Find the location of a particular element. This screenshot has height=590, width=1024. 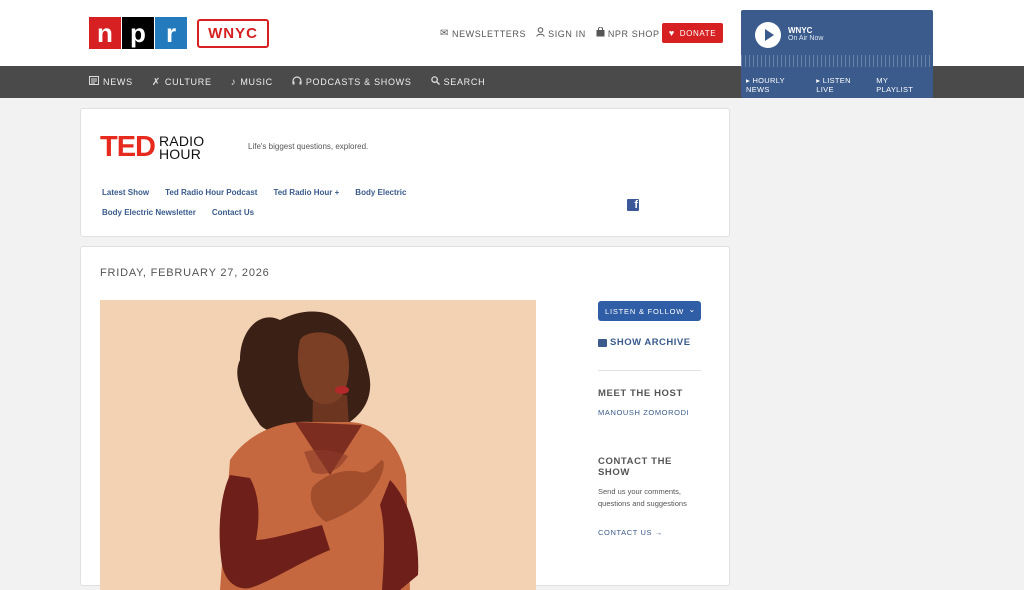

nav-item-news: NEWS is located at coordinates (111, 82).